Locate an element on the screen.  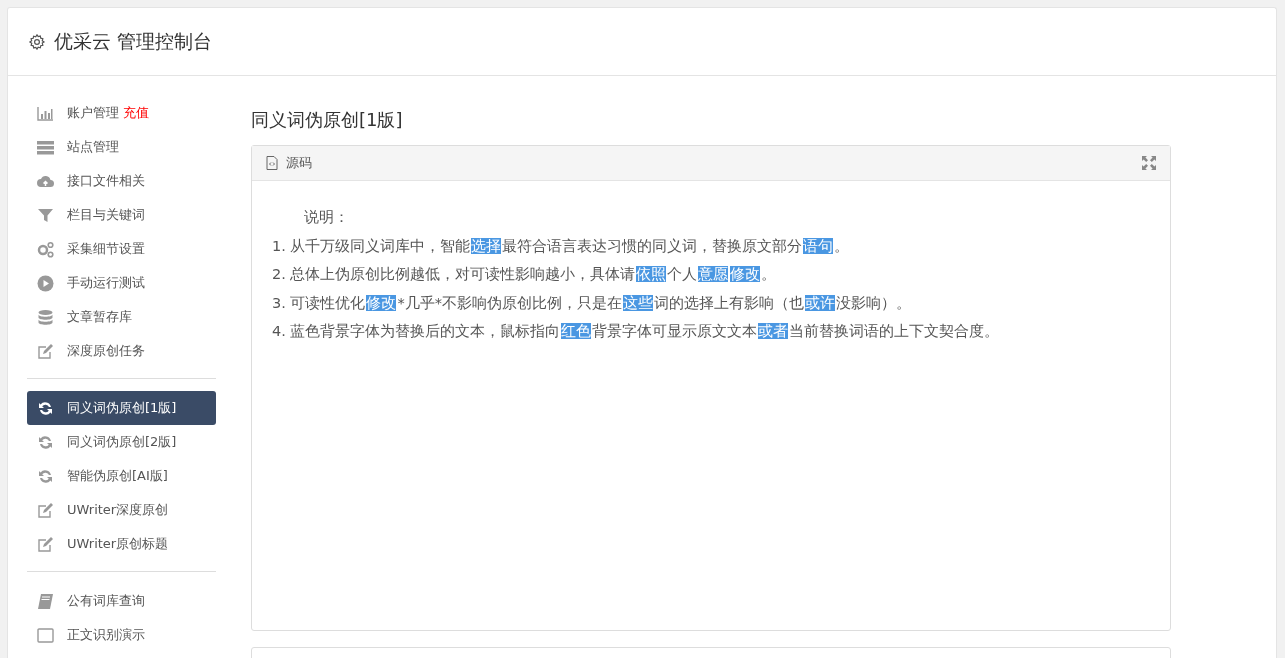
sidebar-item: 同义词伪原创[2版] is located at coordinates (121, 442).